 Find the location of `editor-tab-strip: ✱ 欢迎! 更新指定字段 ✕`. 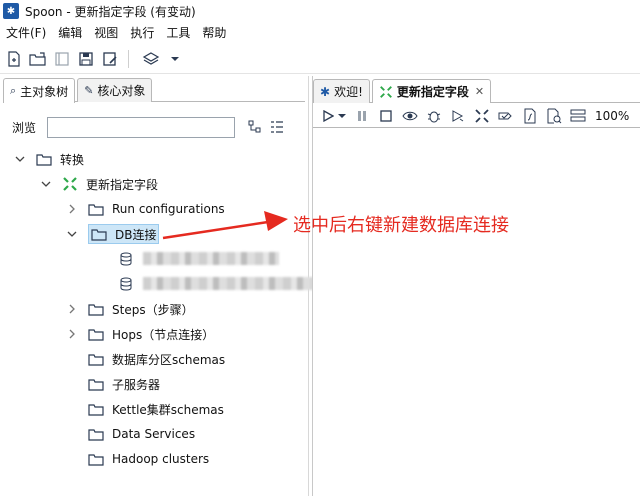

editor-tab-strip: ✱ 欢迎! 更新指定字段 ✕ is located at coordinates (476, 91).